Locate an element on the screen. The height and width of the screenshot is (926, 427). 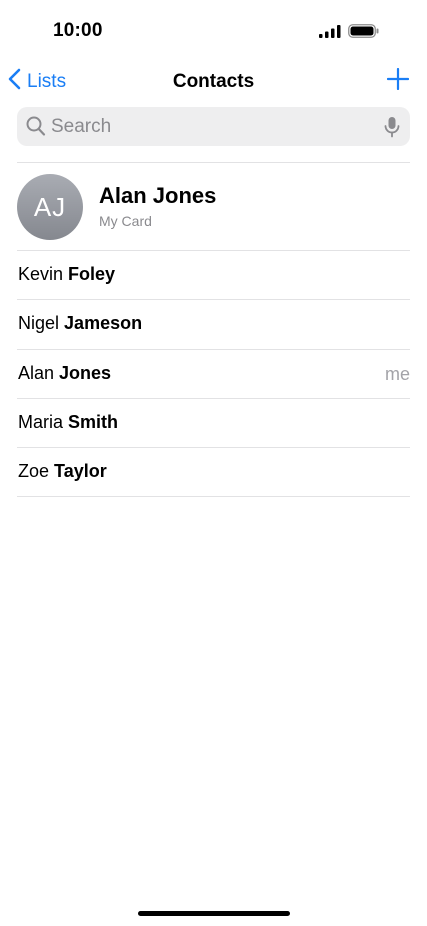
microphone-icon is located at coordinates (392, 129).